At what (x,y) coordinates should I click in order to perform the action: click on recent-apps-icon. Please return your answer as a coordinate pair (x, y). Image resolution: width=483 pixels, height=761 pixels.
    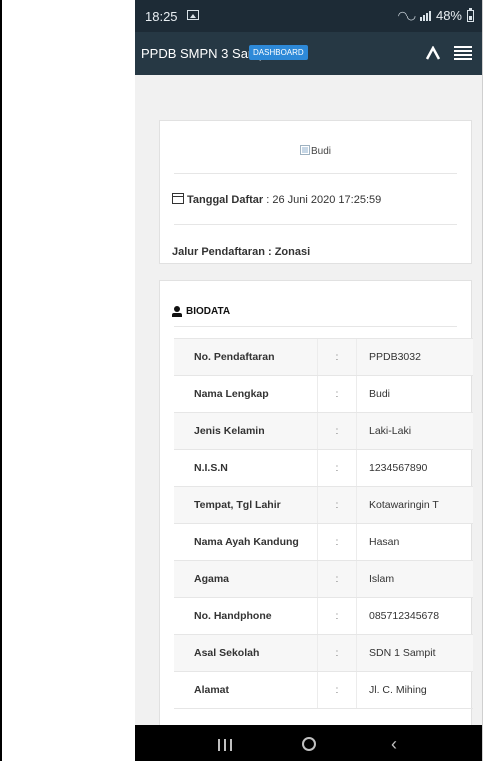
    Looking at the image, I should click on (225, 745).